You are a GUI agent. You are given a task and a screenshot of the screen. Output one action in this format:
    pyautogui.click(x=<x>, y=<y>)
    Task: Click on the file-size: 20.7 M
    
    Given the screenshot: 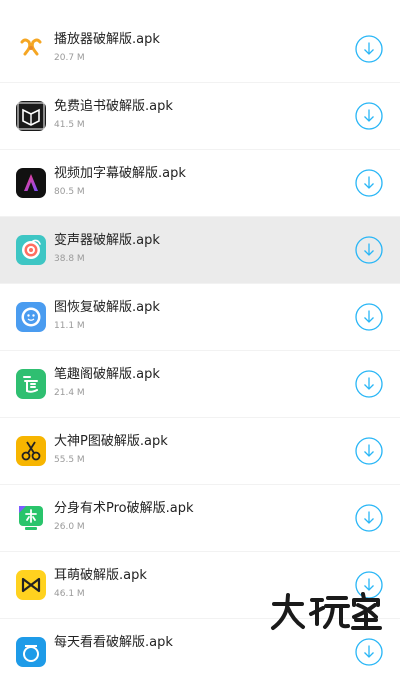 What is the action you would take?
    pyautogui.click(x=69, y=58)
    